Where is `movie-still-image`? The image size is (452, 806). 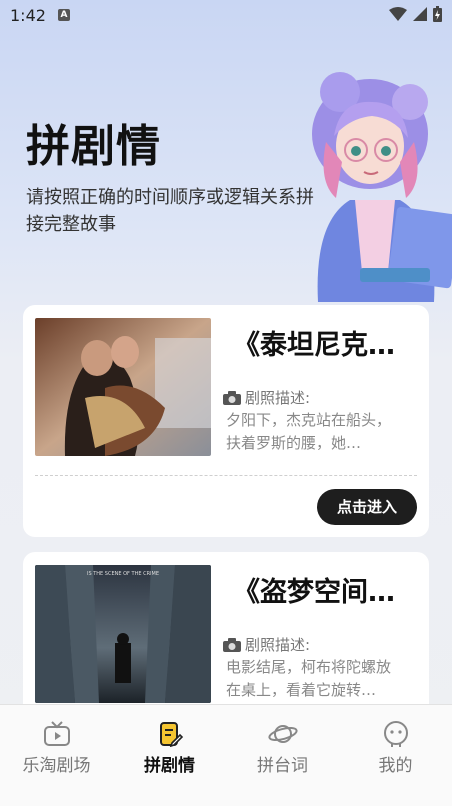 movie-still-image is located at coordinates (123, 387).